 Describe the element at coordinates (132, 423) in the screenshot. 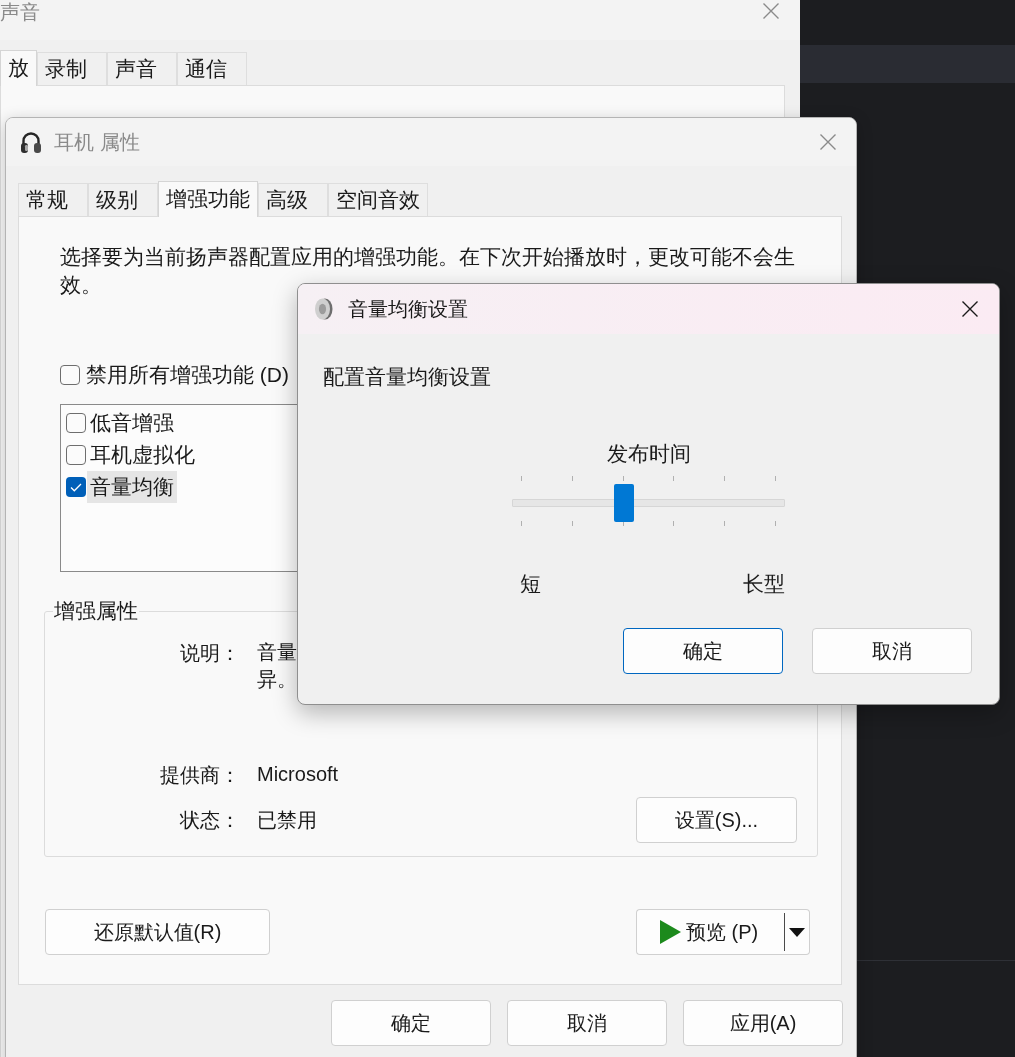

I see `list-item: 低音增强` at that location.